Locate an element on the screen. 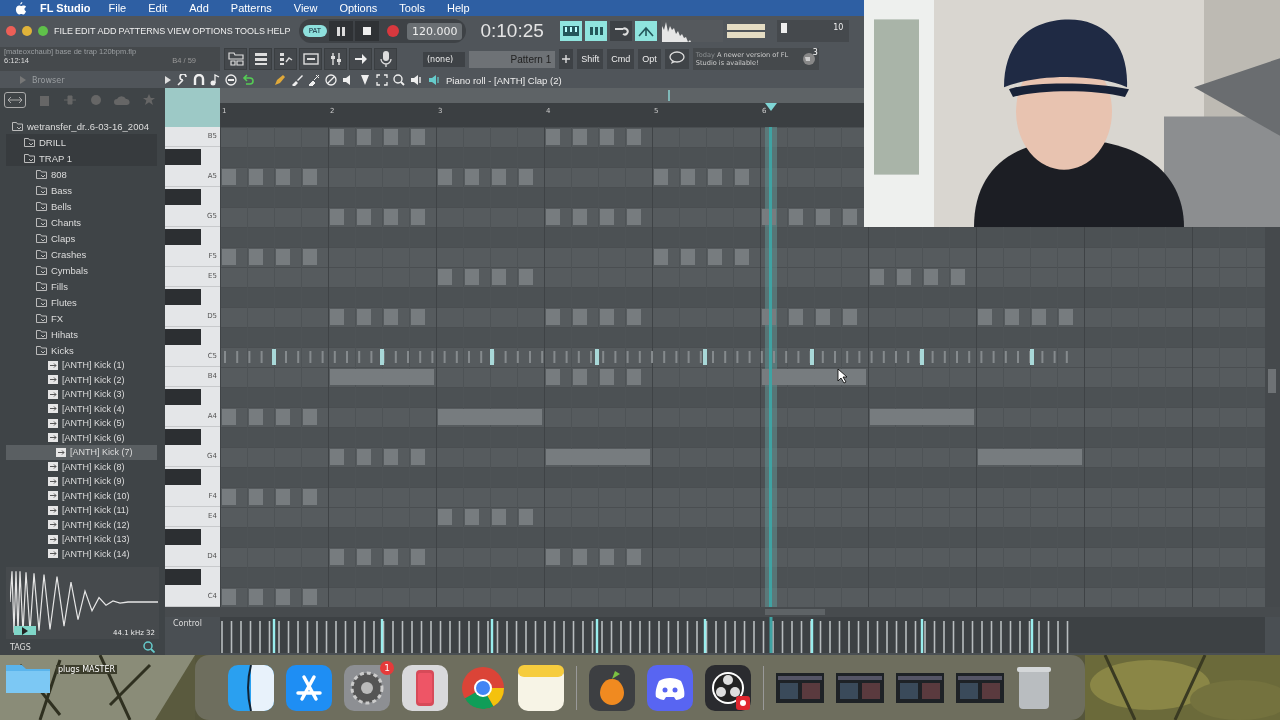  select-icon is located at coordinates (382, 80).